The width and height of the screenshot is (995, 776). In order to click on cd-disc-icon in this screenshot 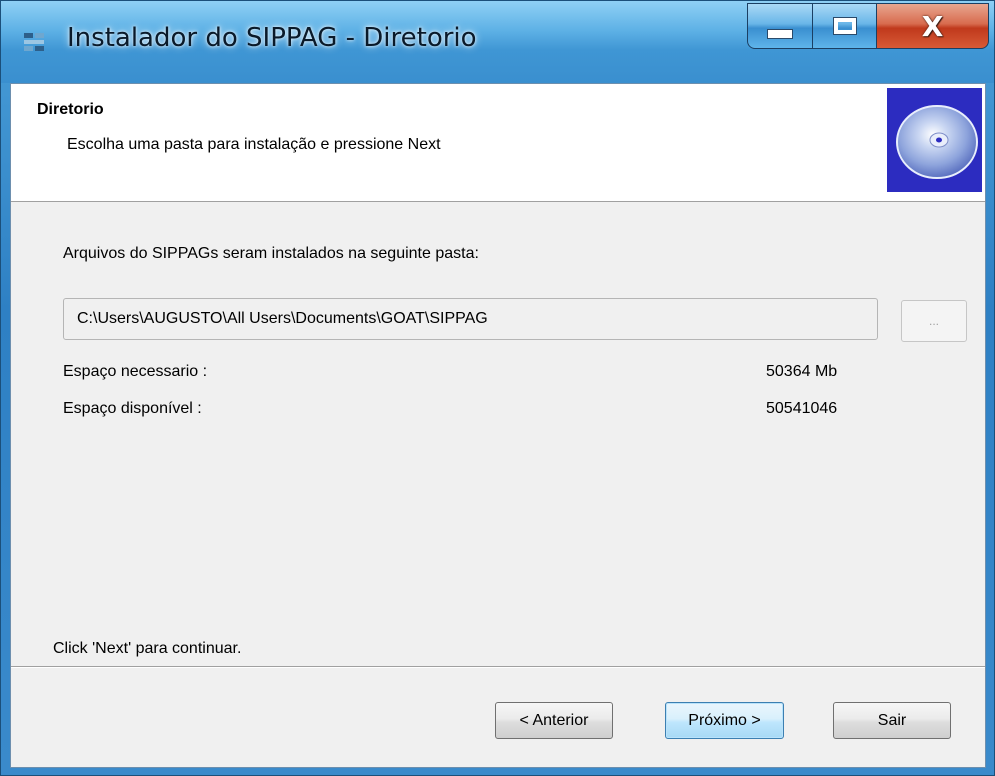, I will do `click(934, 140)`.